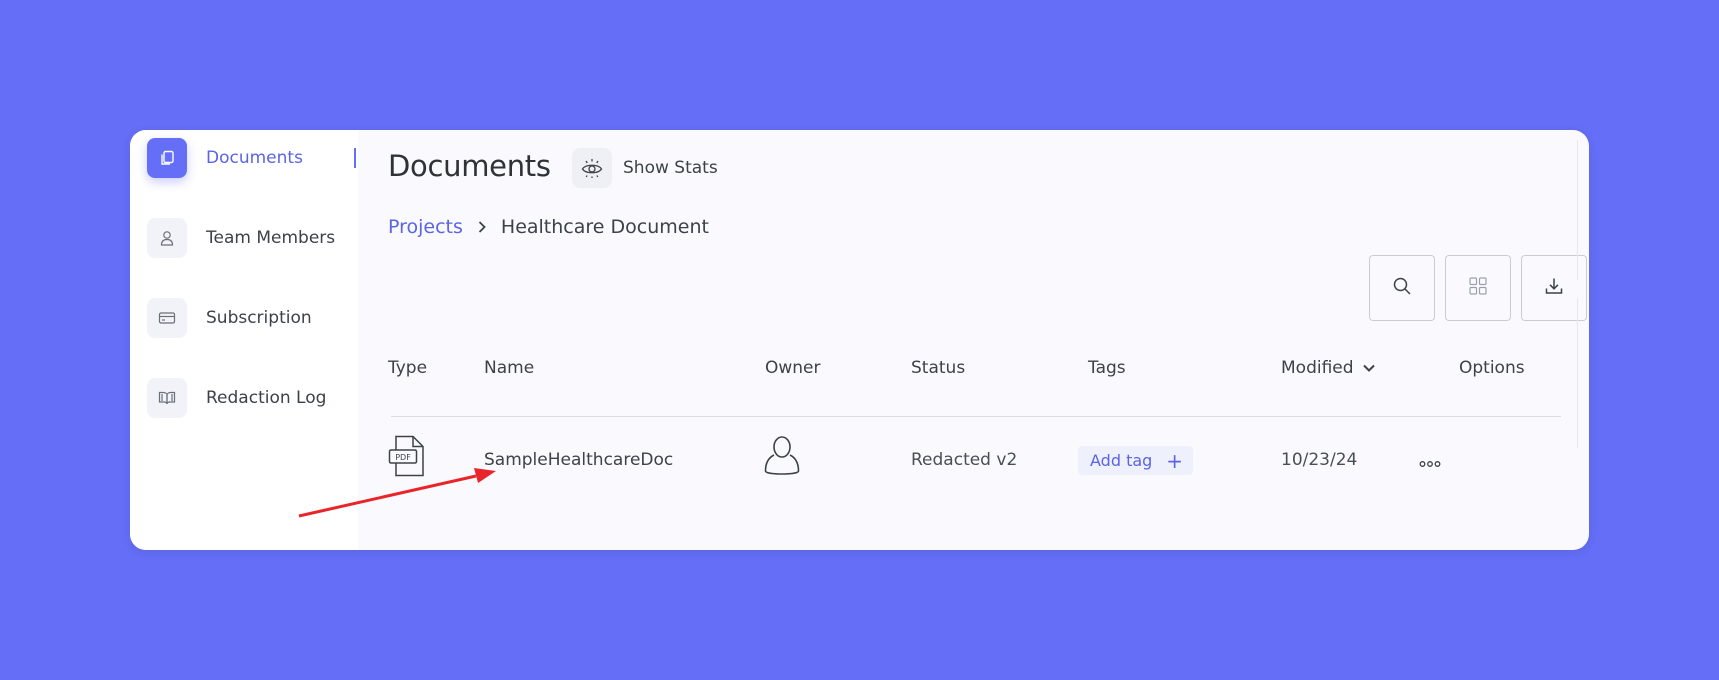 This screenshot has width=1719, height=680. What do you see at coordinates (1554, 288) in the screenshot?
I see `download-icon` at bounding box center [1554, 288].